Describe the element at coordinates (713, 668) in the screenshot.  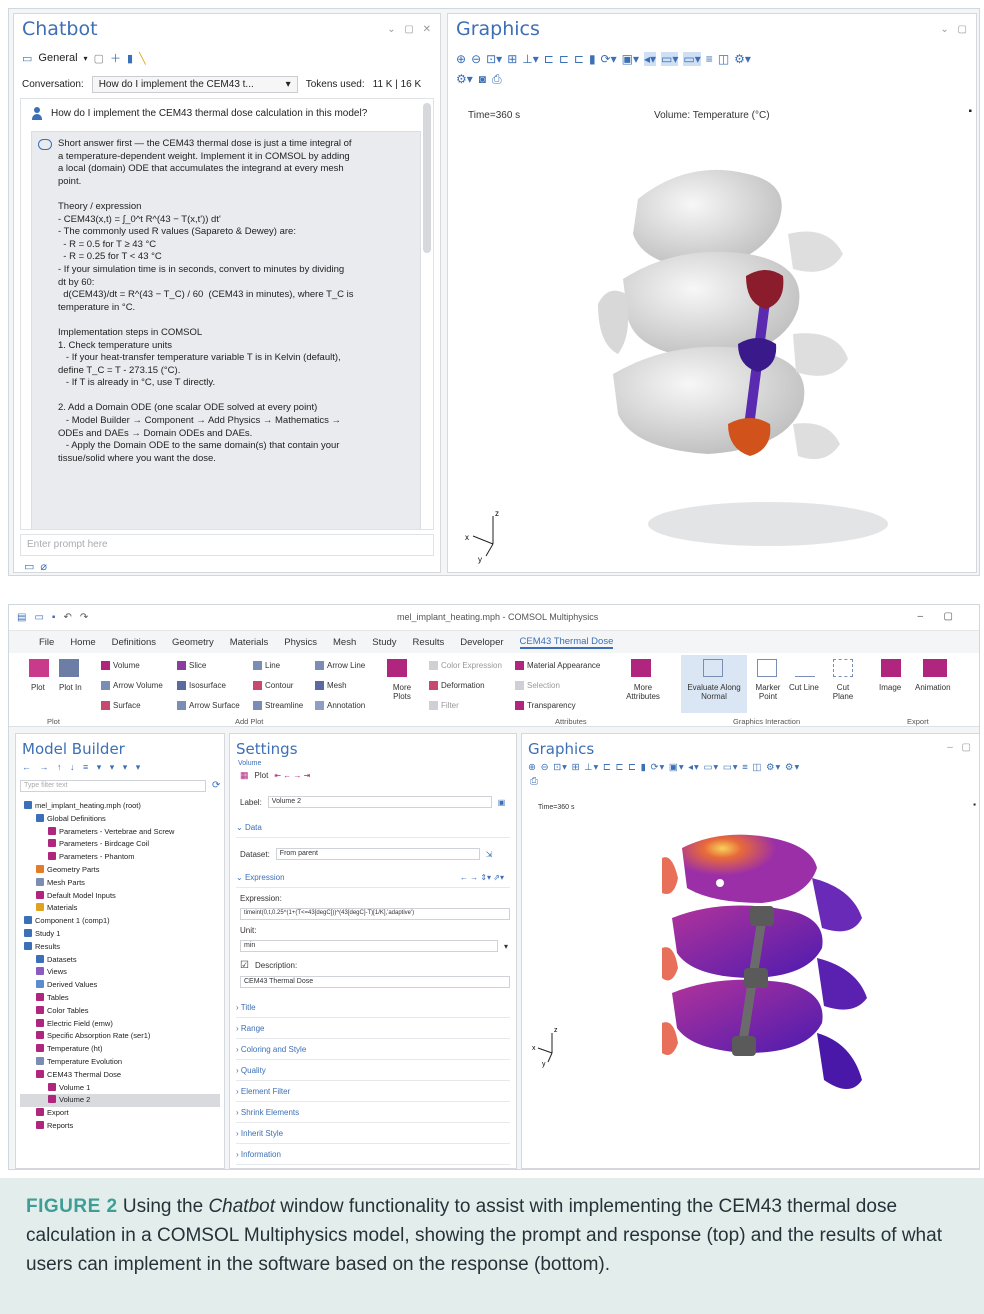
I see `evaluate-icon` at that location.